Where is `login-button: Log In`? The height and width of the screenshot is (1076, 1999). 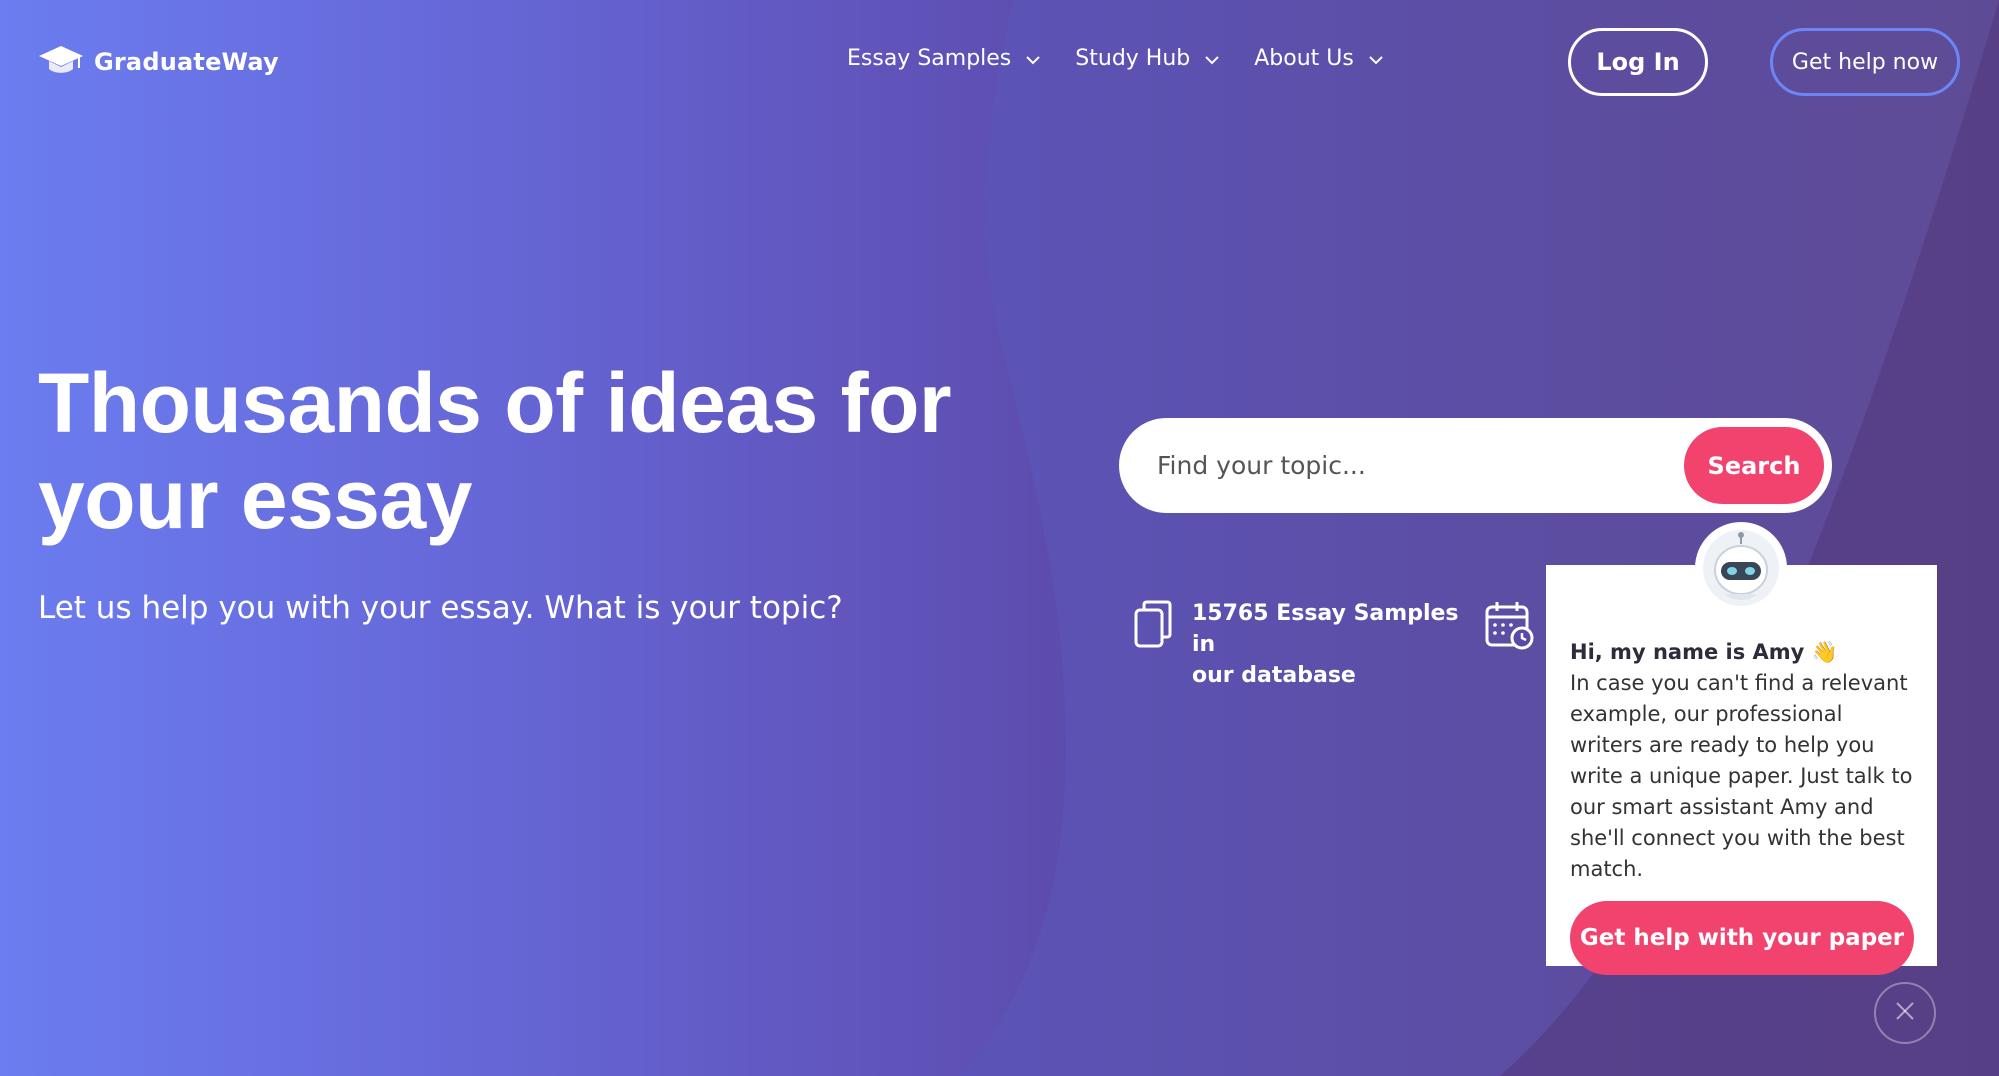
login-button: Log In is located at coordinates (1638, 62).